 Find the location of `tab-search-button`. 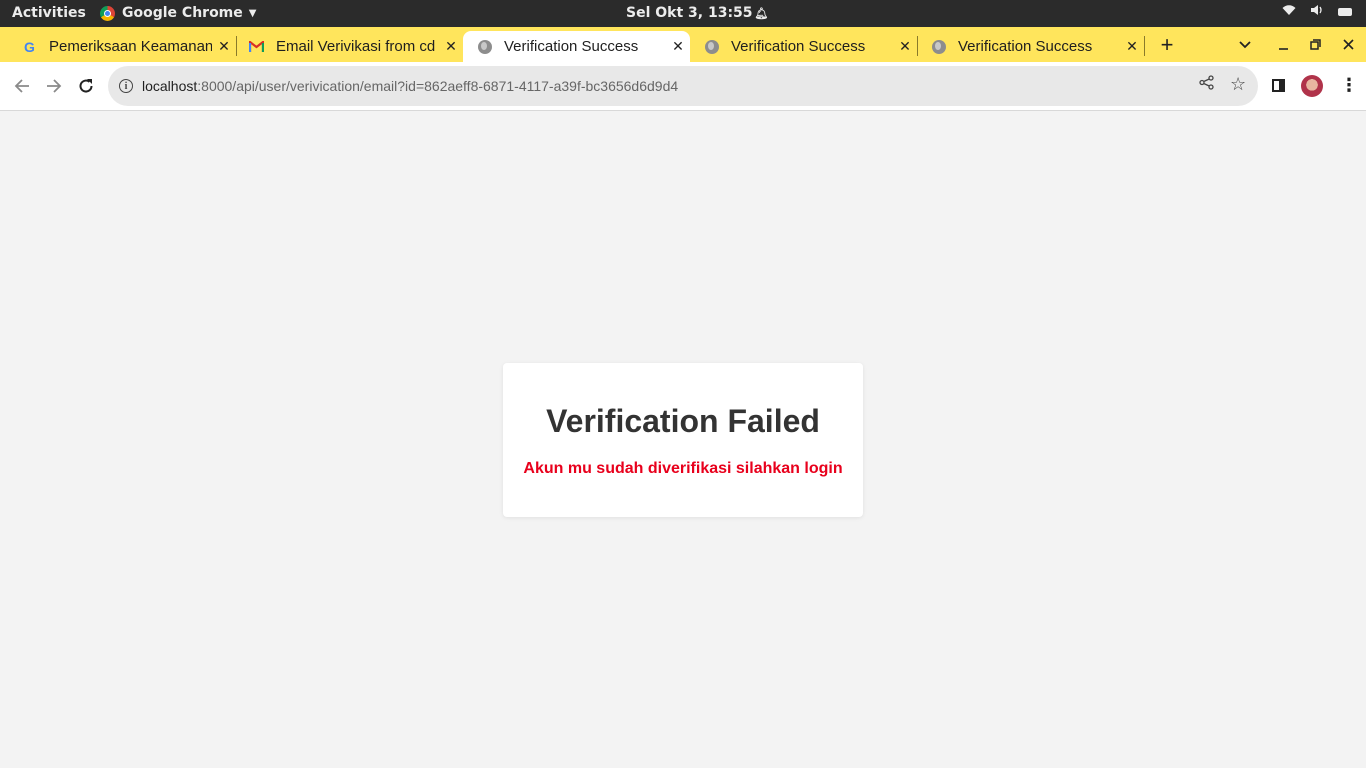

tab-search-button is located at coordinates (1245, 44).